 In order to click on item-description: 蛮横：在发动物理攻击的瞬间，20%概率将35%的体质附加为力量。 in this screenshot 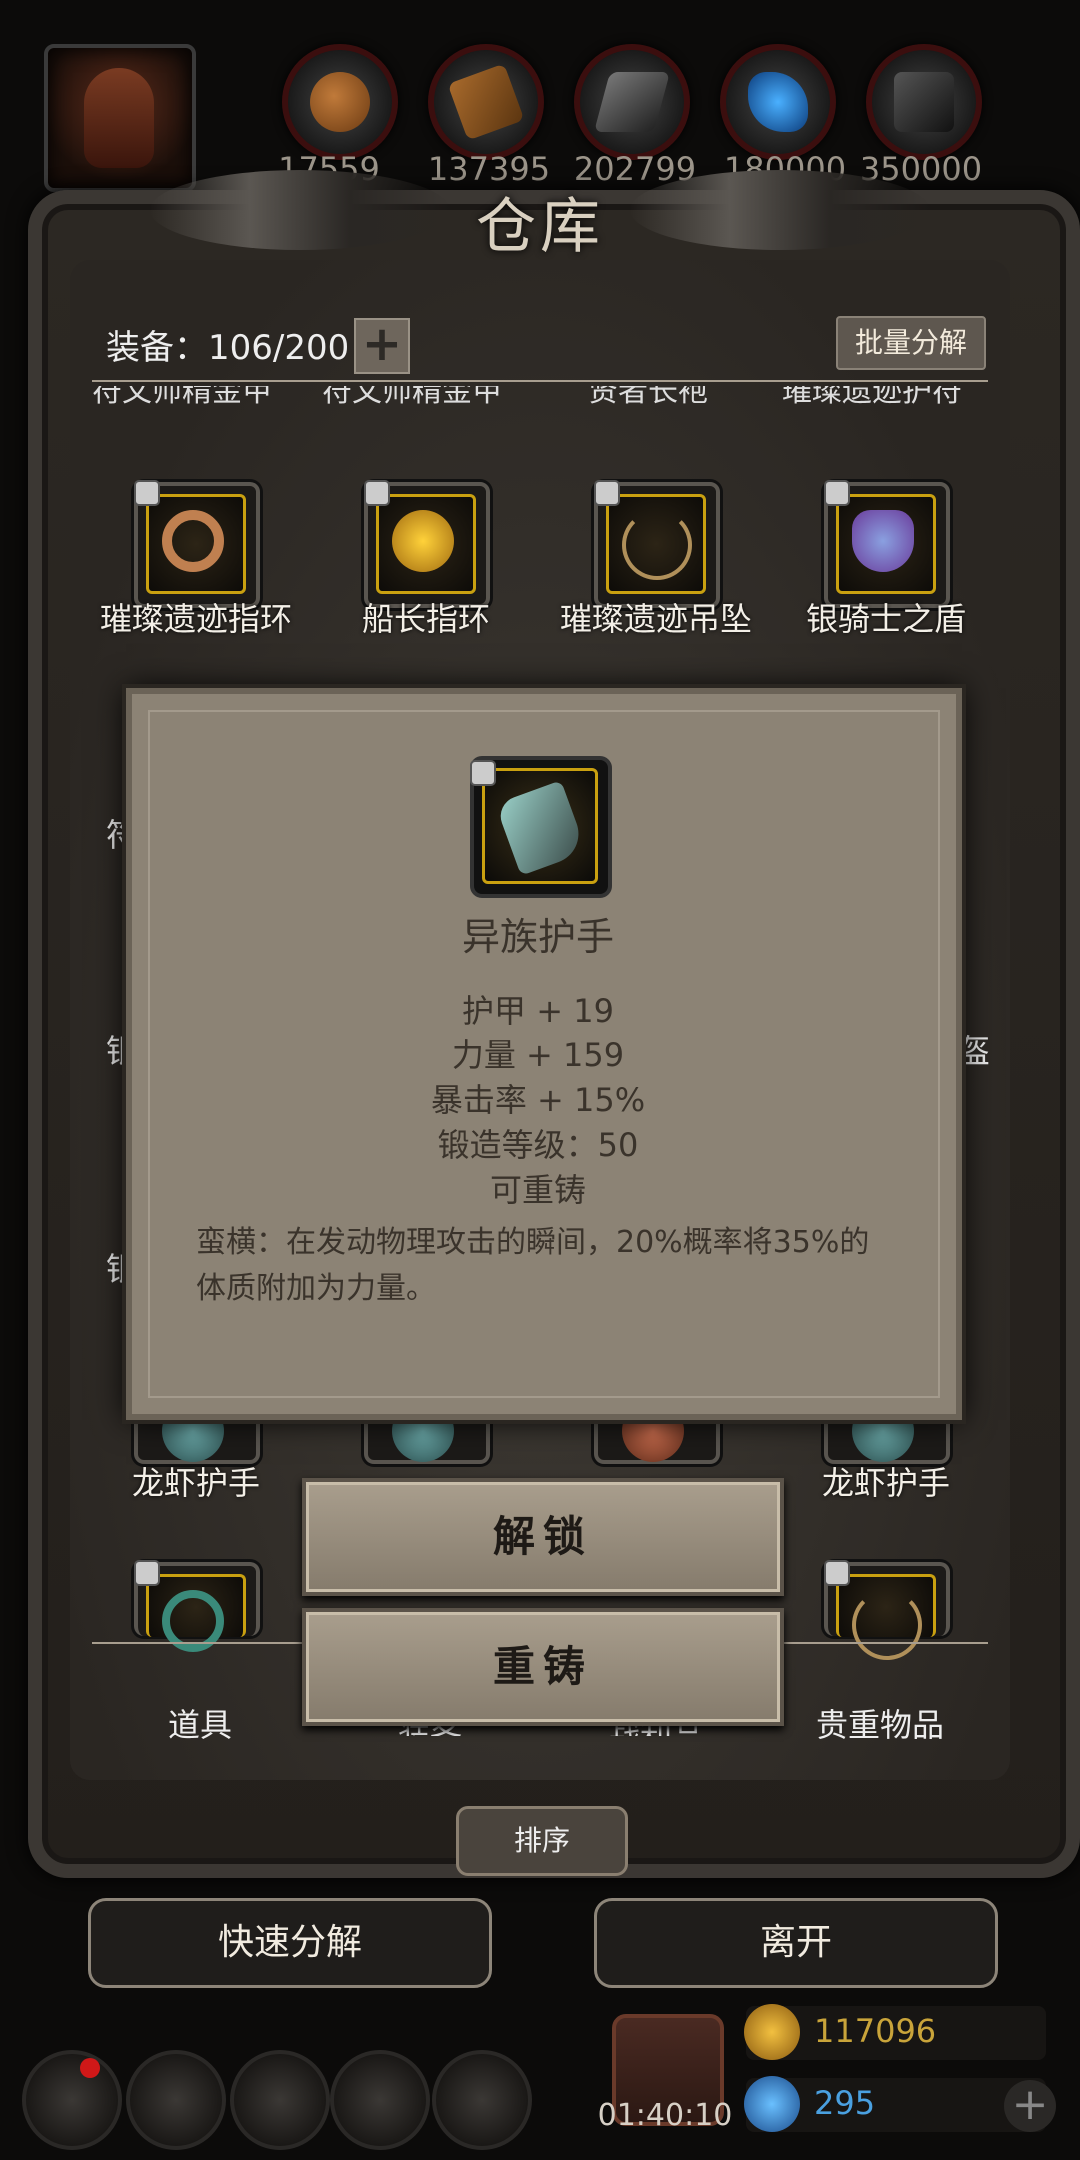, I will do `click(533, 1265)`.